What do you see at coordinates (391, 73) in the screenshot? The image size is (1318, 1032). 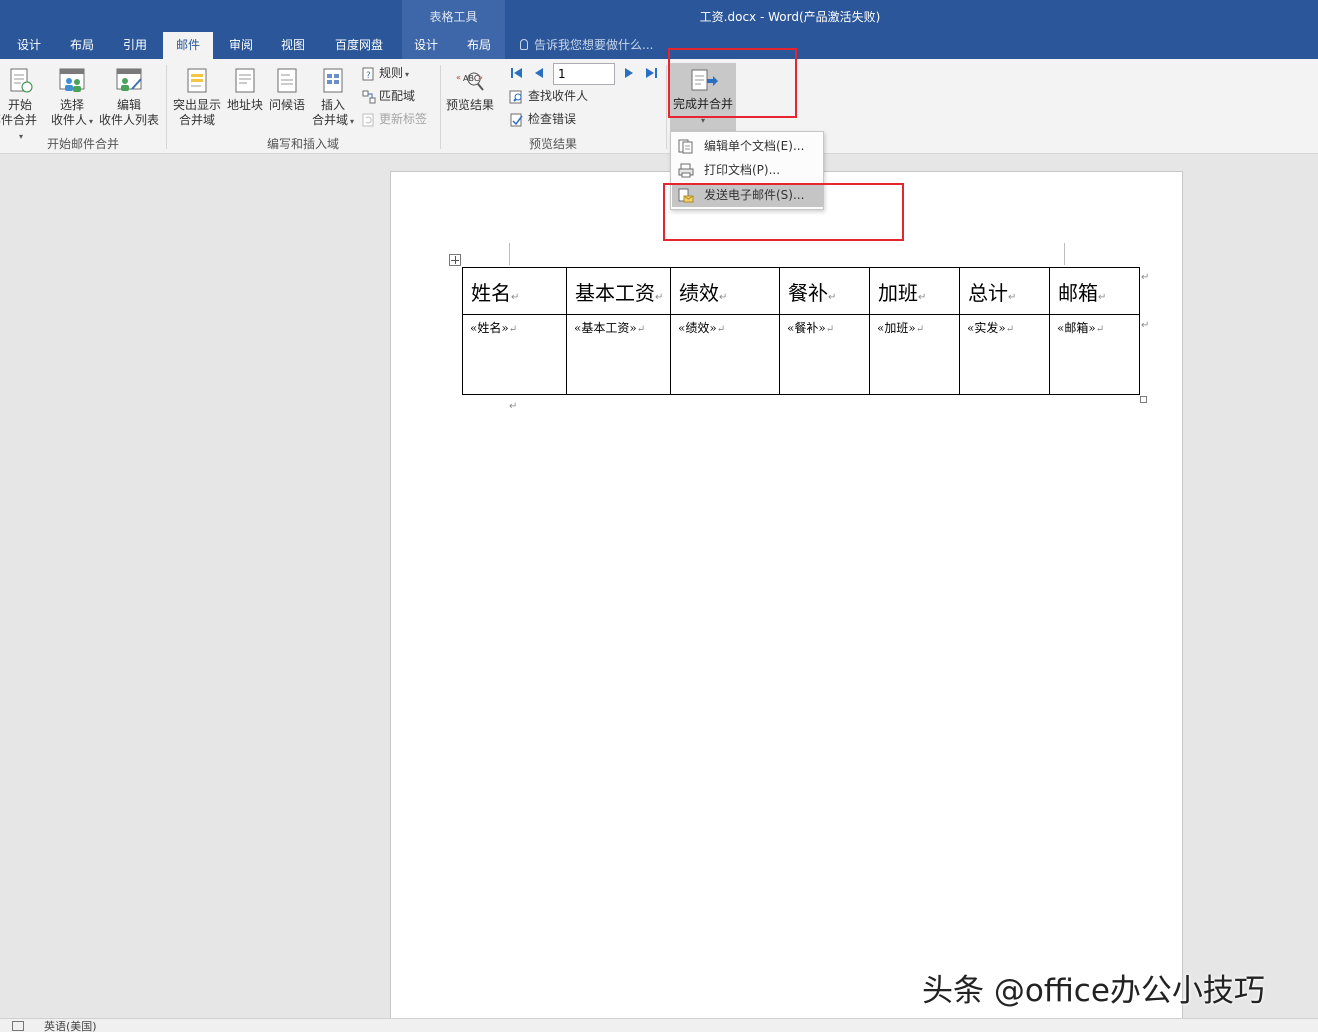 I see `rules-label: 规则` at bounding box center [391, 73].